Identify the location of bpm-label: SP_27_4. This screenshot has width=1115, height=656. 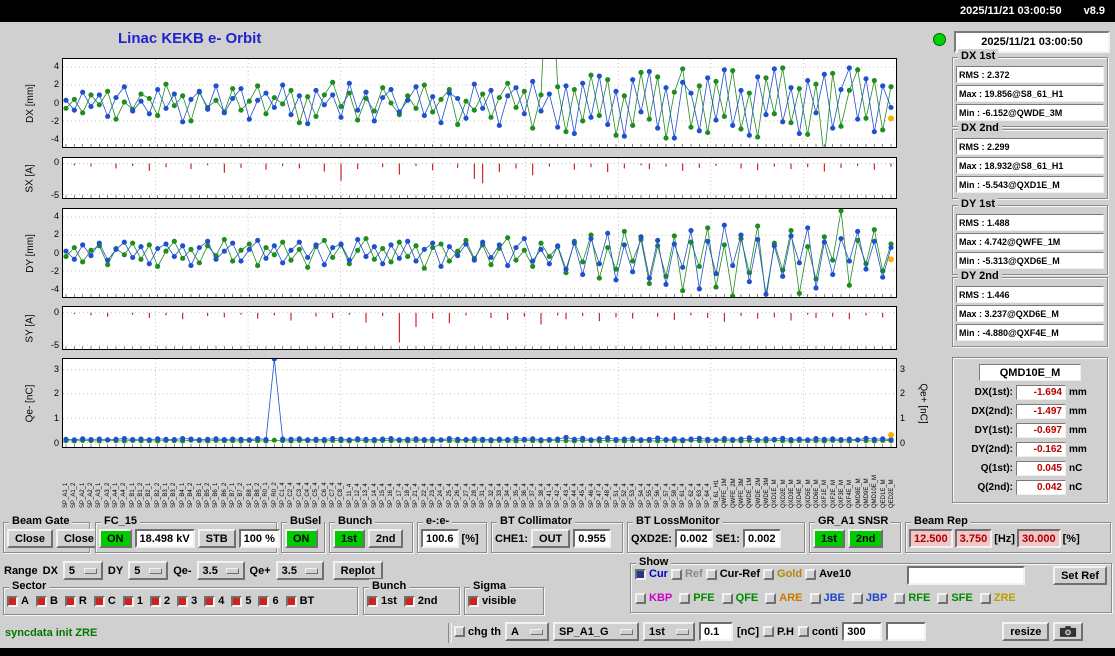
(466, 495).